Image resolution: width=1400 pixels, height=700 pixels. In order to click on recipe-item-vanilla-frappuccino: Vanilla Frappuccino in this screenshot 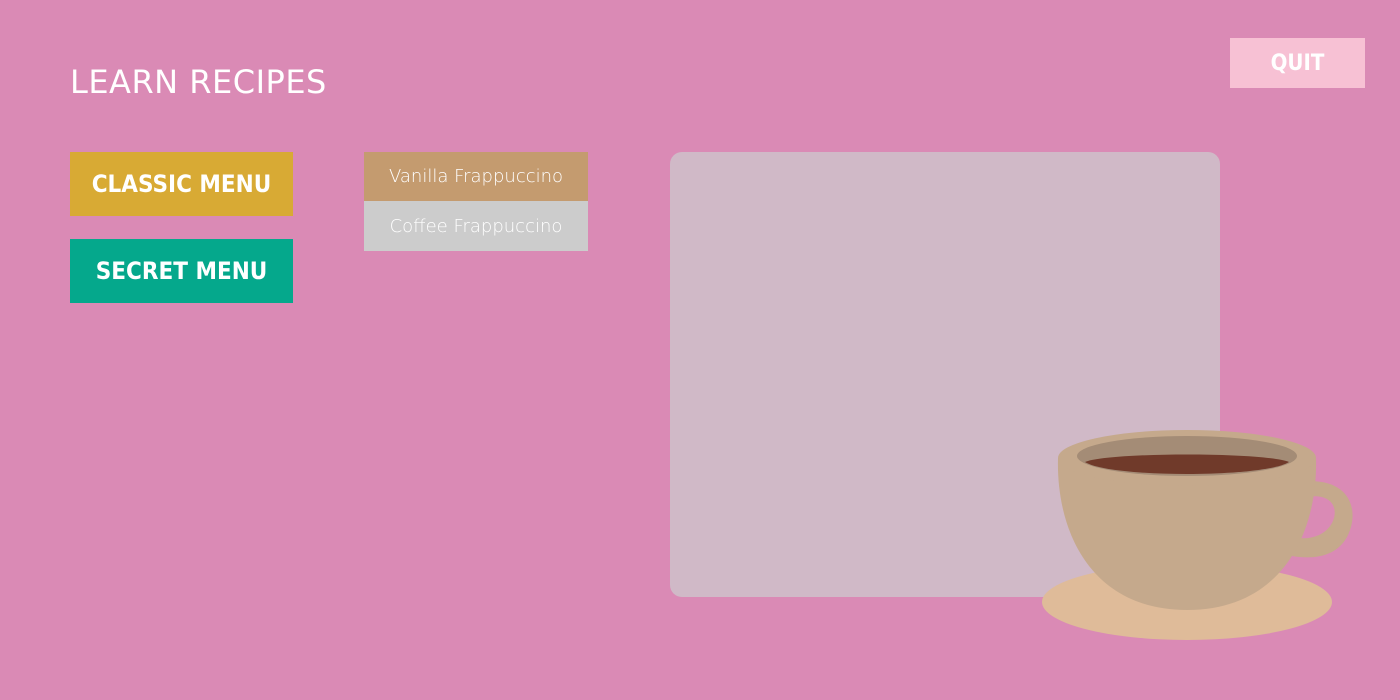, I will do `click(476, 176)`.